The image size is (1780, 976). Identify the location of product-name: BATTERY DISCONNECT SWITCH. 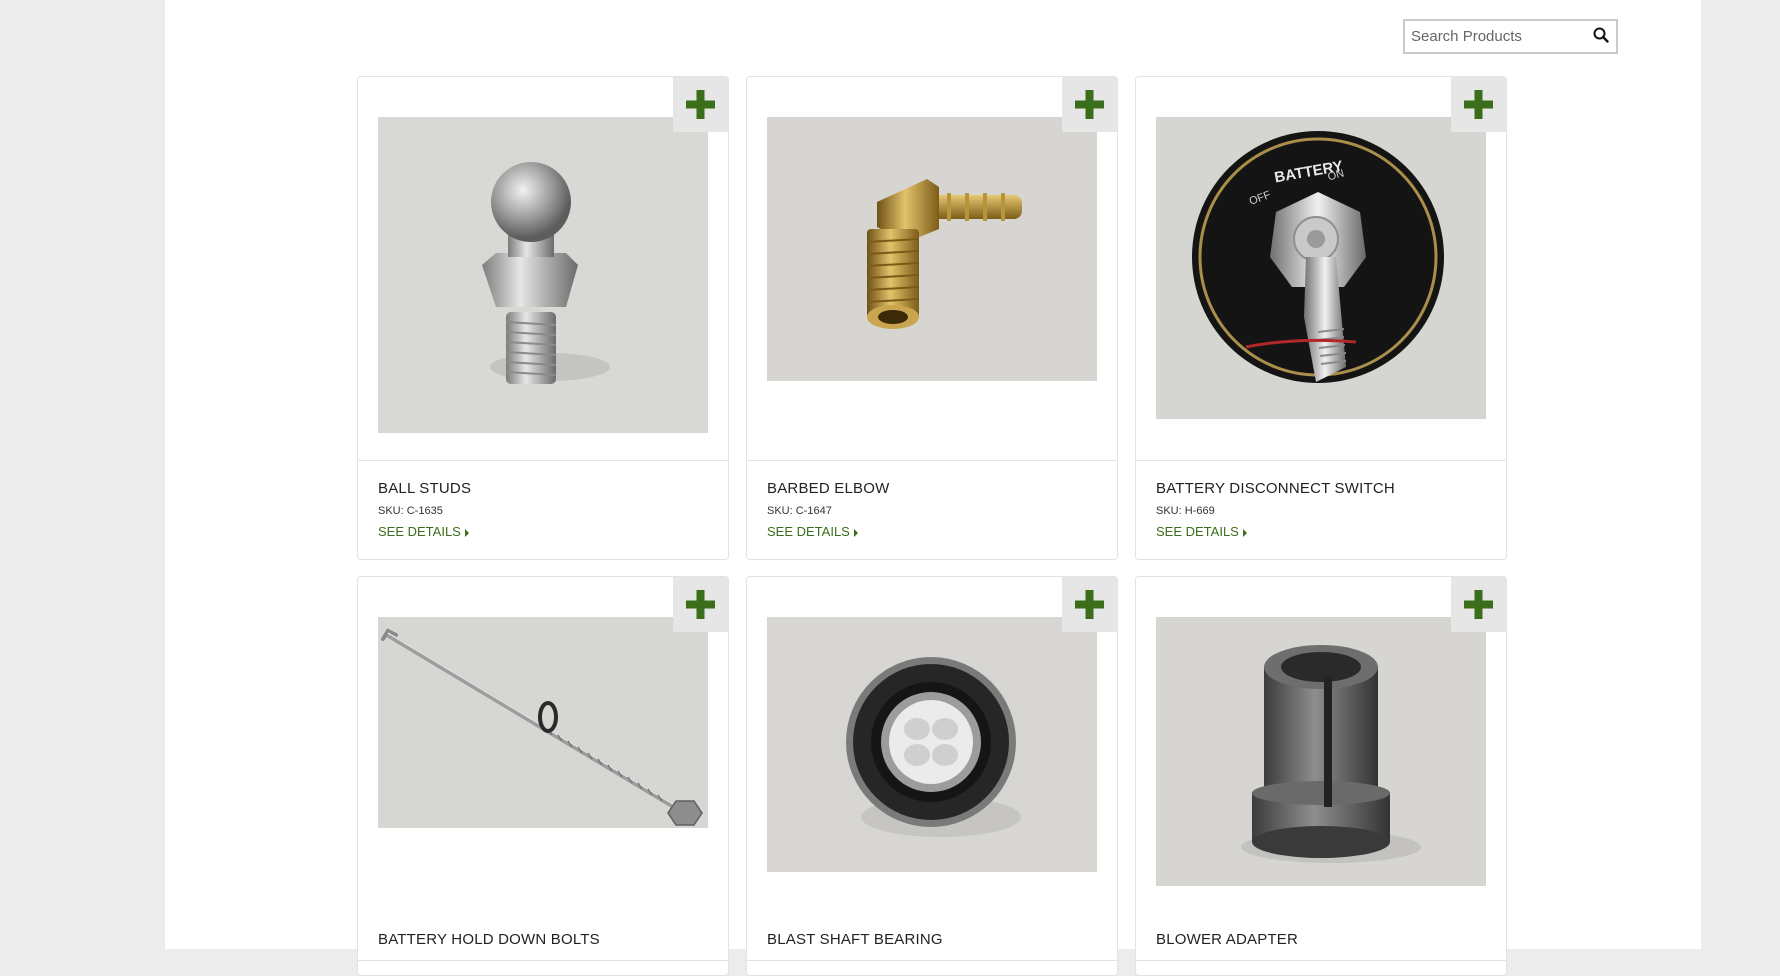
(1275, 488).